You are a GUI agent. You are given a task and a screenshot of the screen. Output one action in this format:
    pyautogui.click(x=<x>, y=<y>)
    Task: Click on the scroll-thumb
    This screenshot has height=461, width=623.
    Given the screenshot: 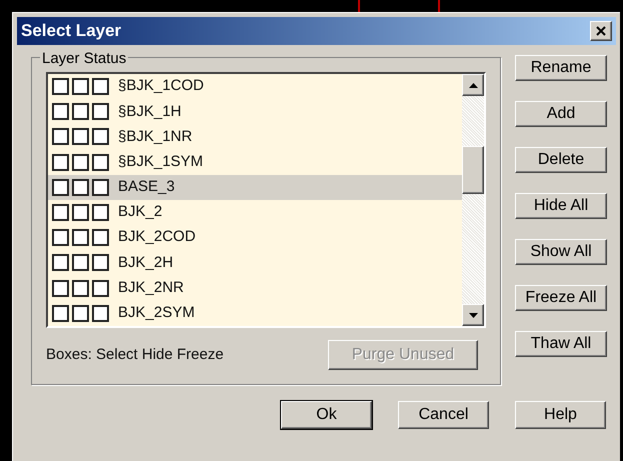 What is the action you would take?
    pyautogui.click(x=473, y=170)
    